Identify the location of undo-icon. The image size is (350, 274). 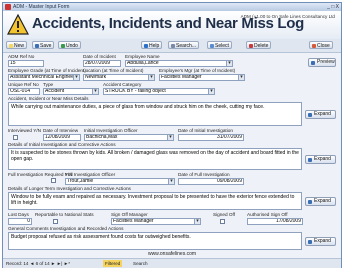
(63, 45).